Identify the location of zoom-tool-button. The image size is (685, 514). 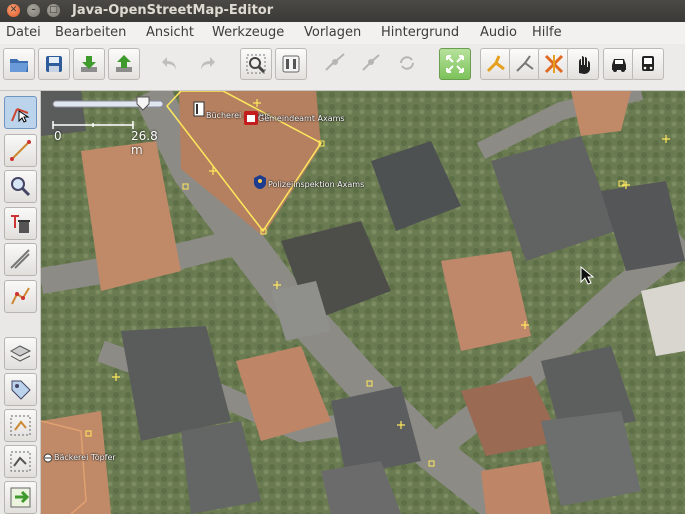
(20, 186).